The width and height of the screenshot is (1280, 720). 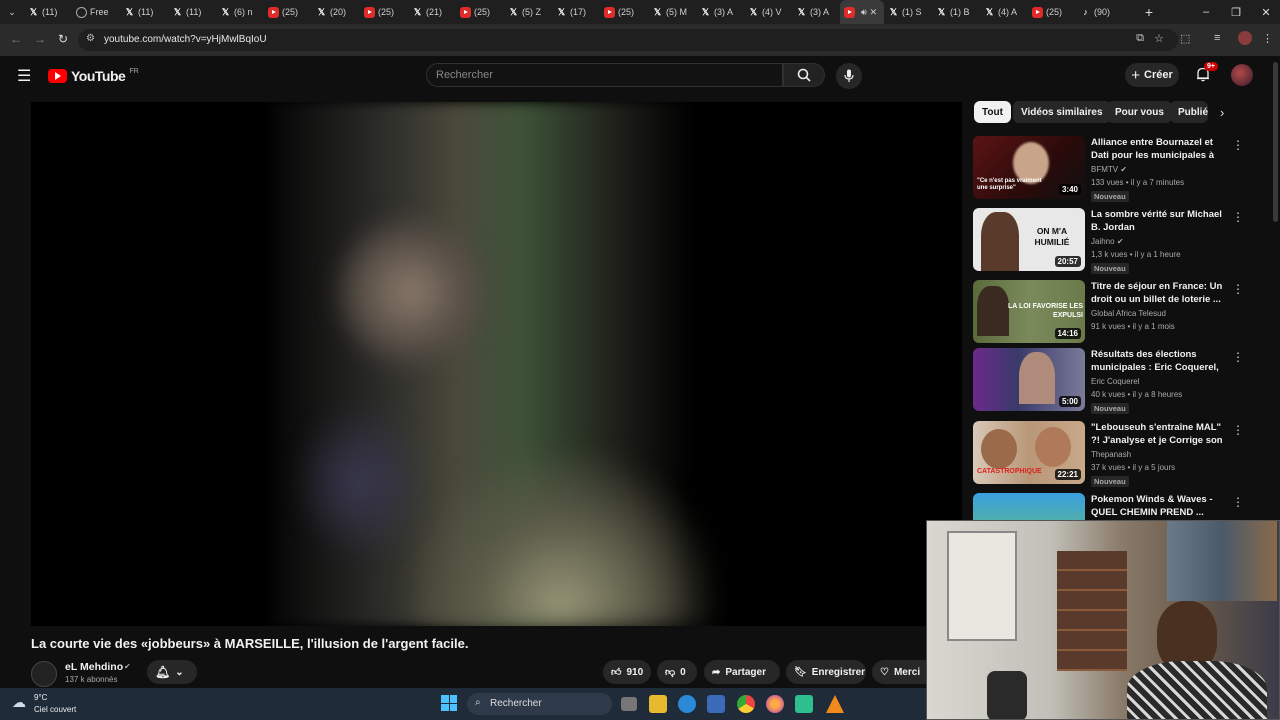 I want to click on notifications-button: 9+, so click(x=1206, y=74).